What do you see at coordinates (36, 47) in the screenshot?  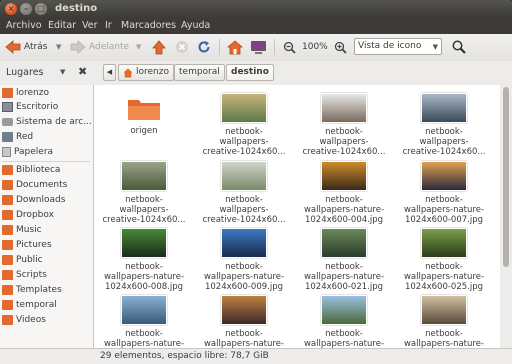 I see `back-label: Atrás` at bounding box center [36, 47].